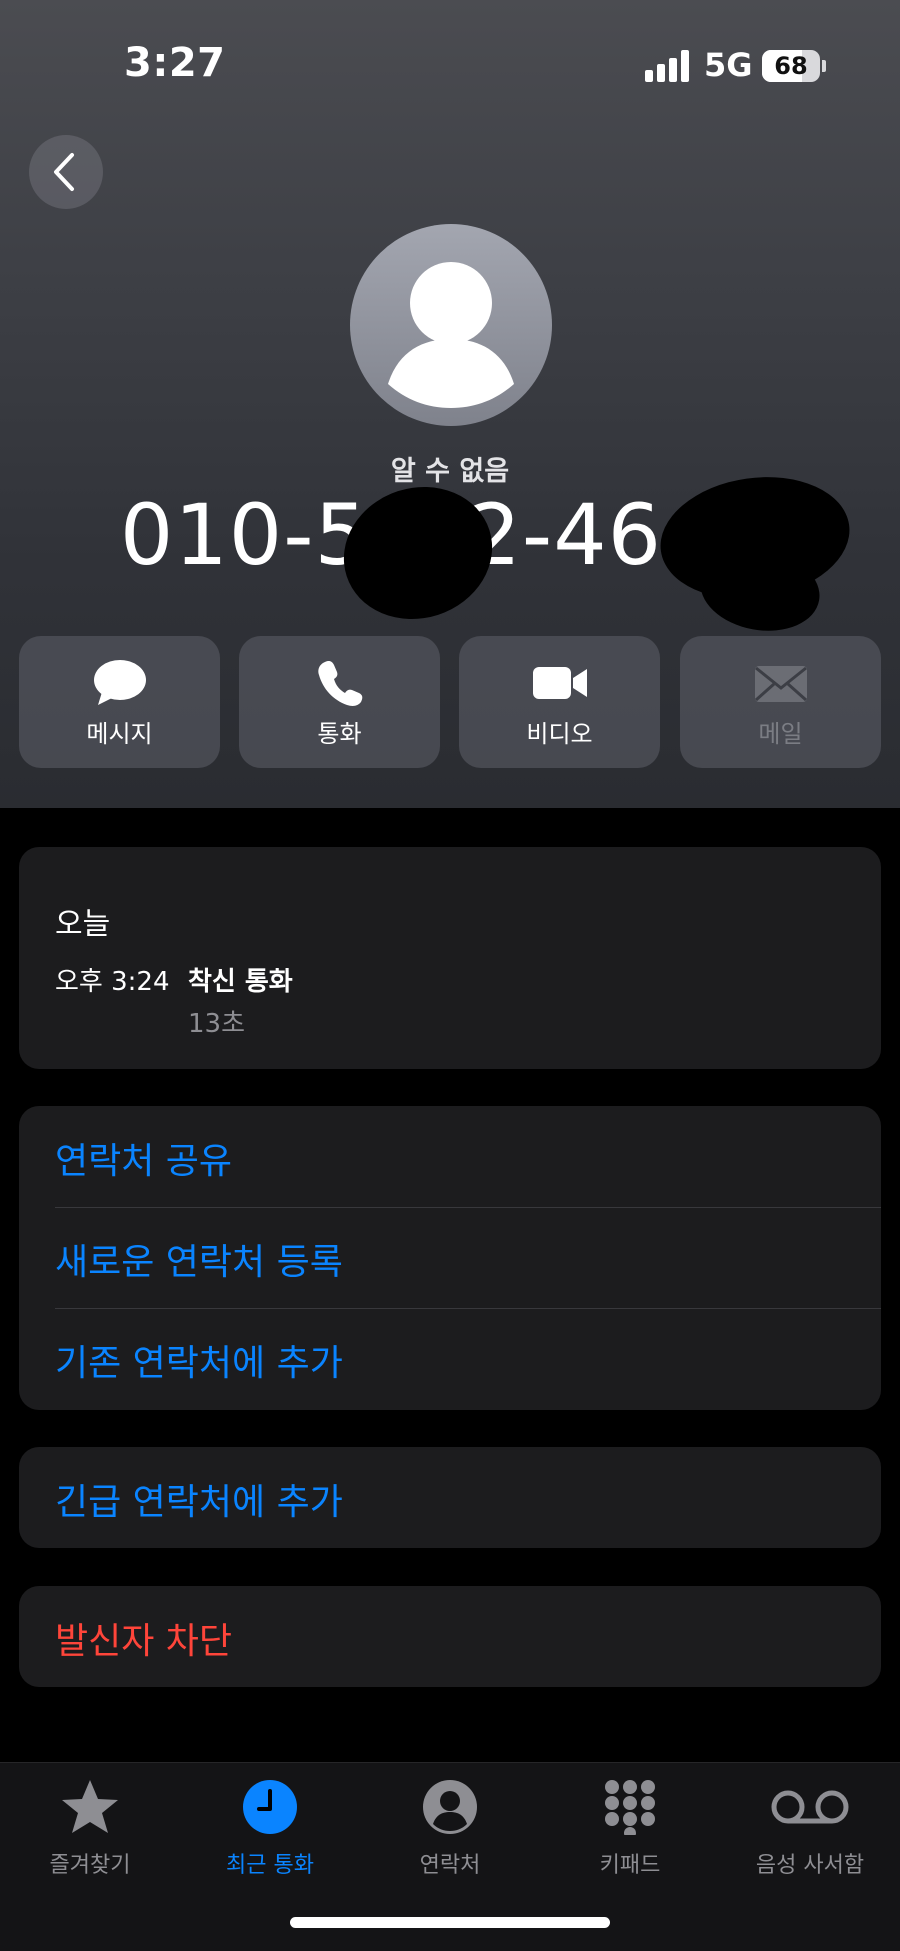 The height and width of the screenshot is (1951, 900). I want to click on tab-contacts: 연락처, so click(450, 1828).